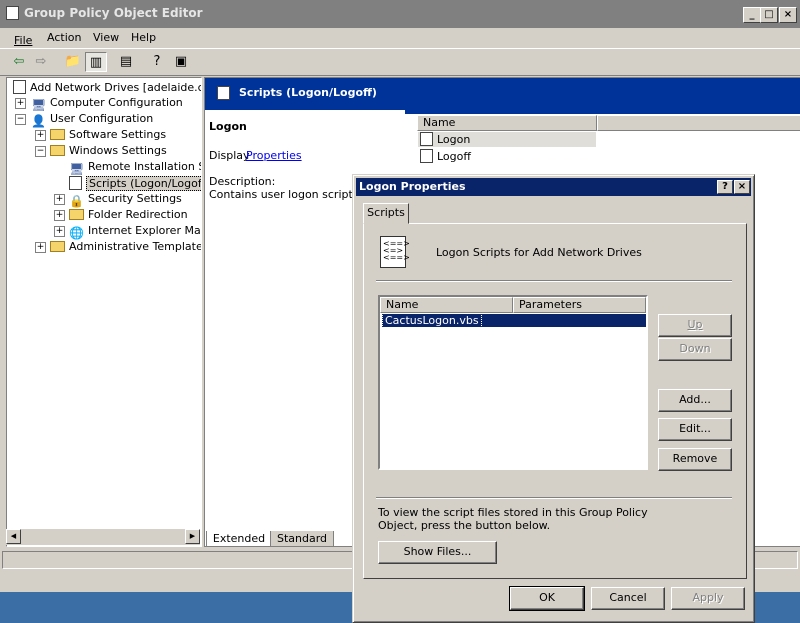 This screenshot has height=623, width=800. Describe the element at coordinates (513, 382) in the screenshot. I see `scripts-list: Name Parameters CactusLogon.vbs` at that location.